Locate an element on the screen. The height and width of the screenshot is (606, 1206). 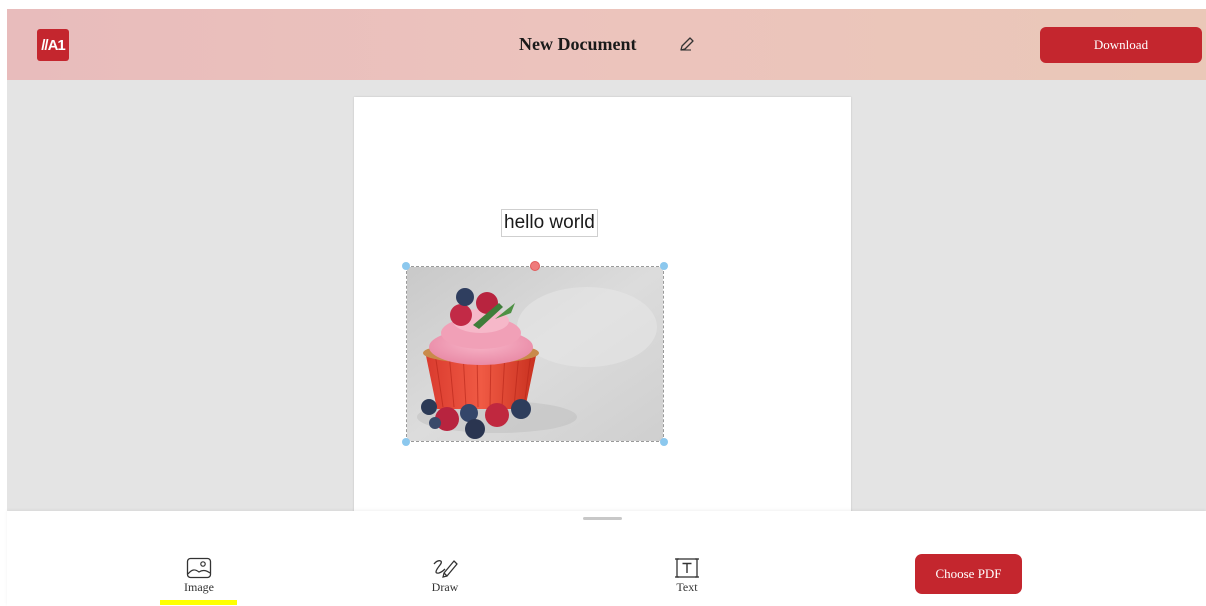
tool-image: Image is located at coordinates (199, 575).